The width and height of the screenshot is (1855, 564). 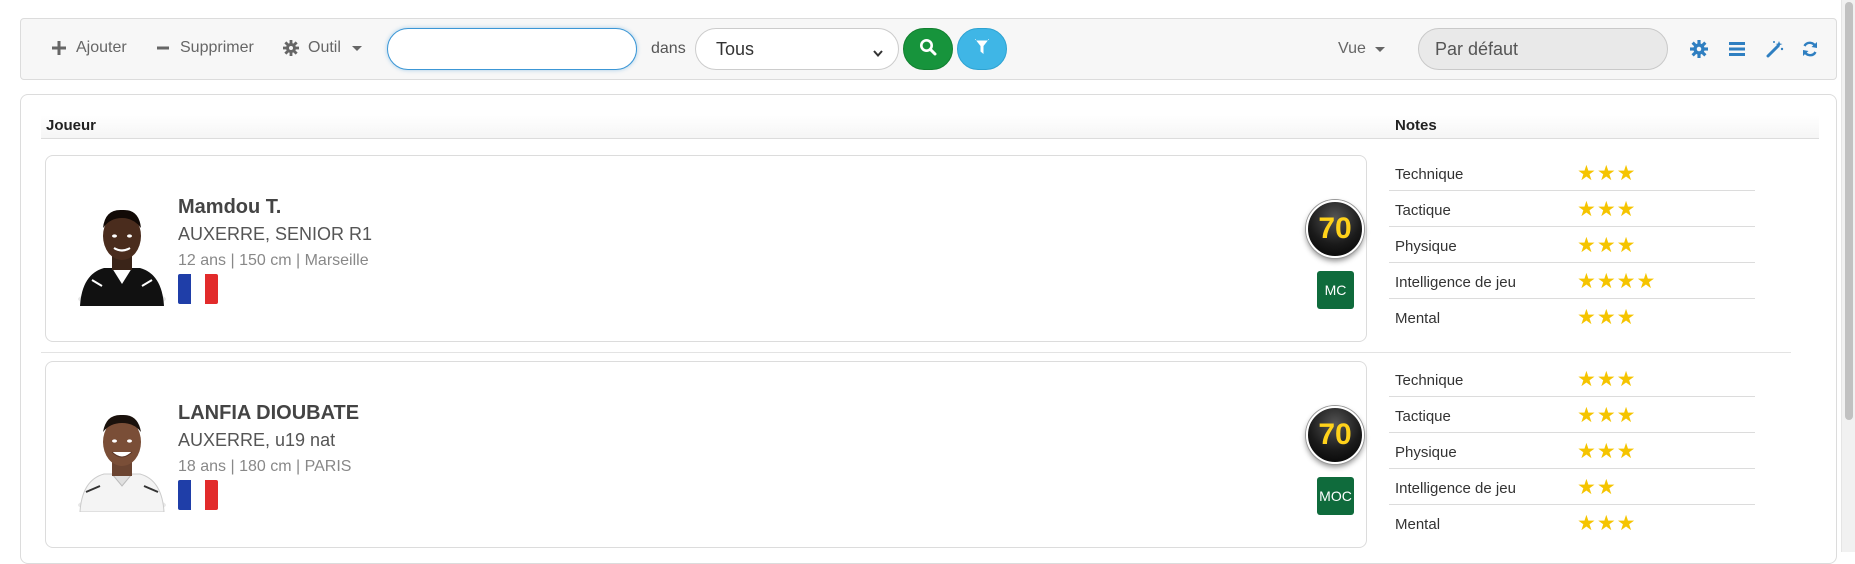 What do you see at coordinates (229, 207) in the screenshot?
I see `player-name: Mamdou T.` at bounding box center [229, 207].